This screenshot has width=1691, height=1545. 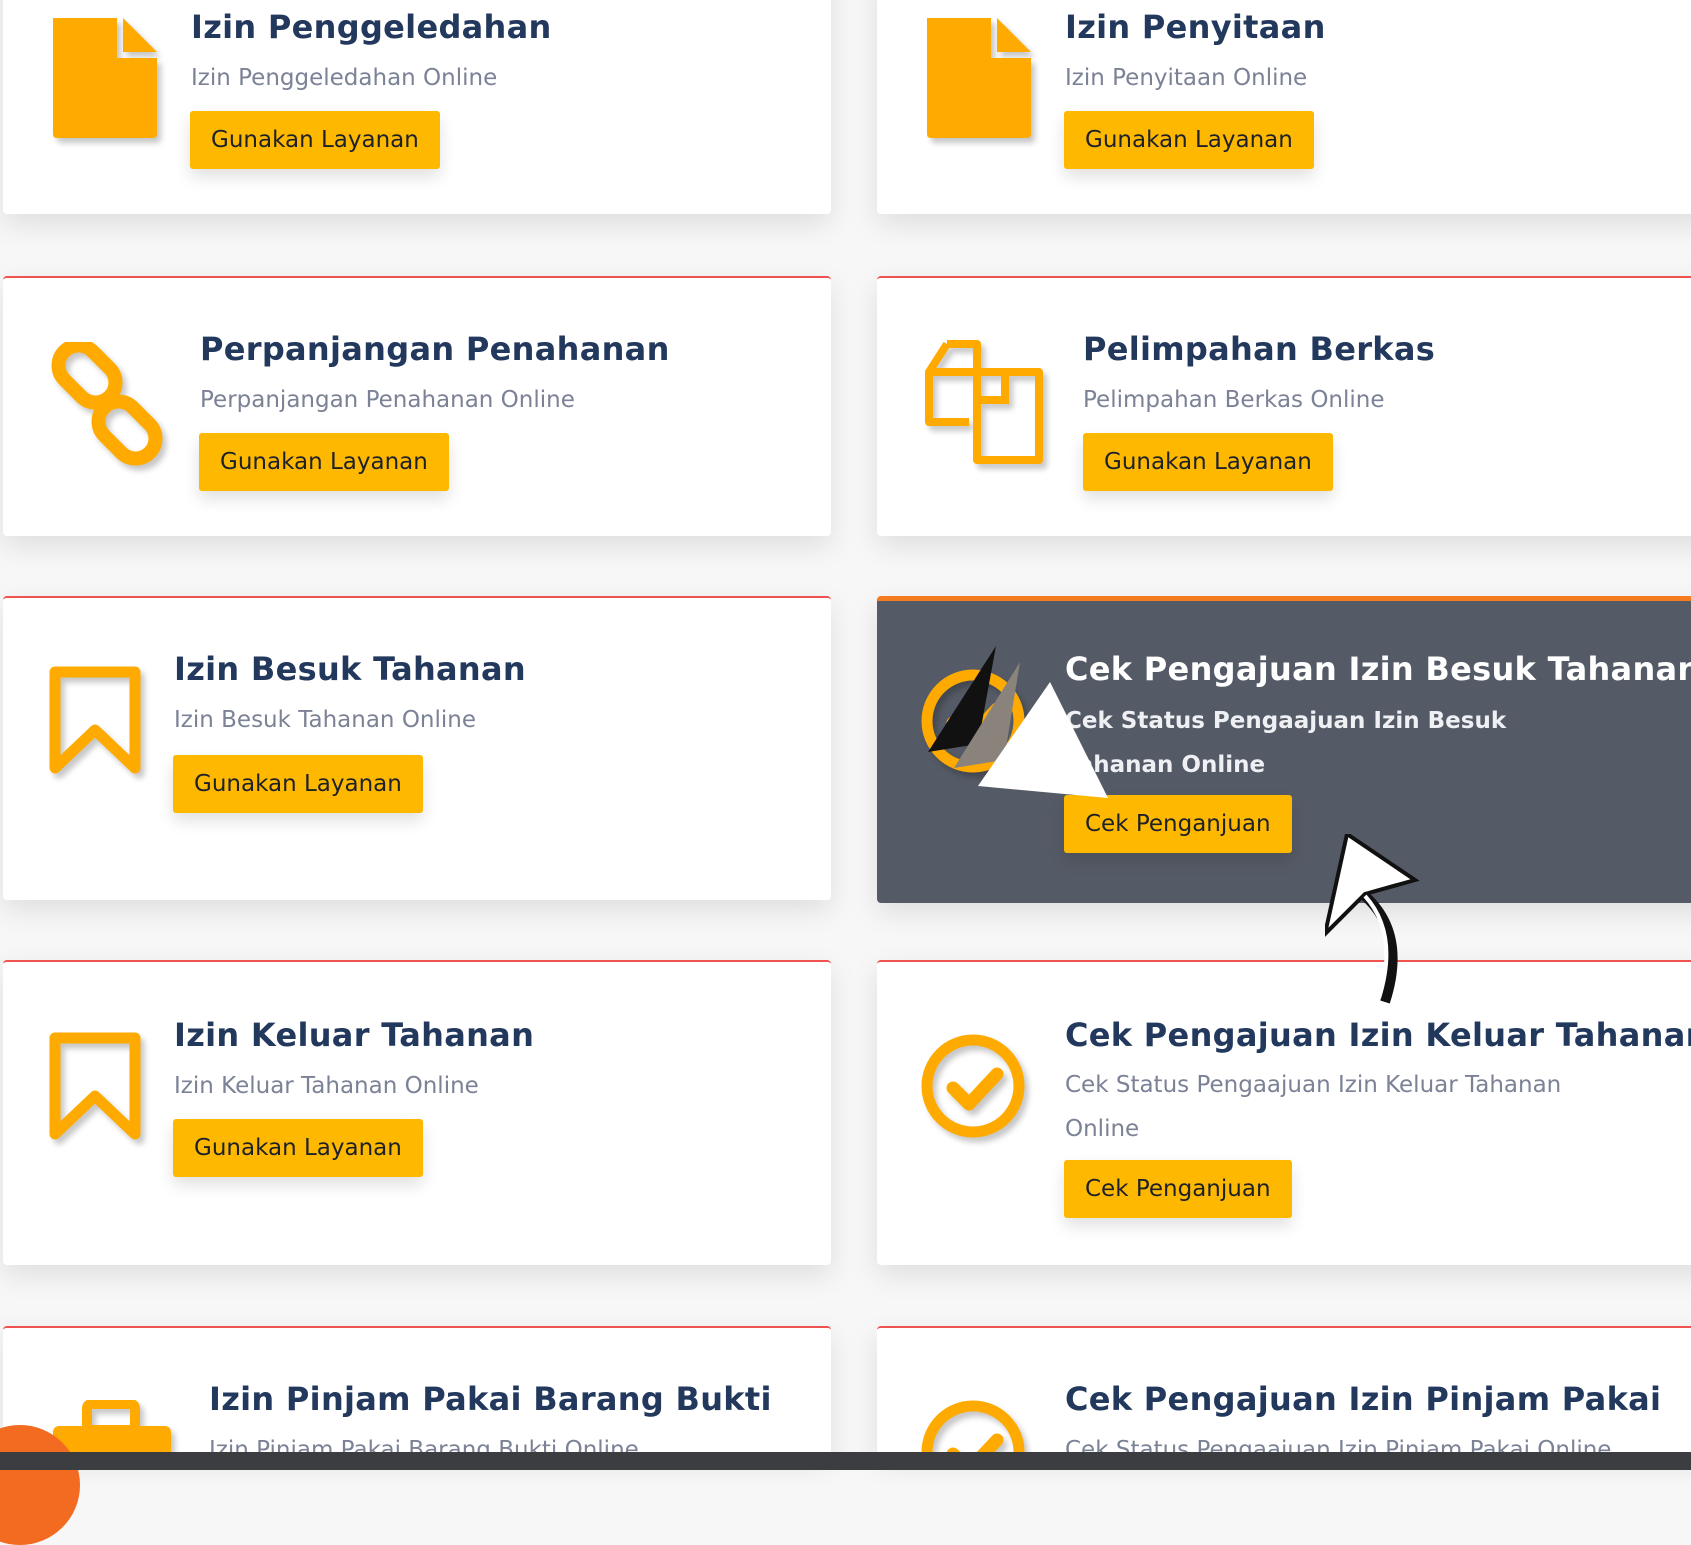 What do you see at coordinates (325, 720) in the screenshot?
I see `card-description: Izin Besuk Tahanan Online` at bounding box center [325, 720].